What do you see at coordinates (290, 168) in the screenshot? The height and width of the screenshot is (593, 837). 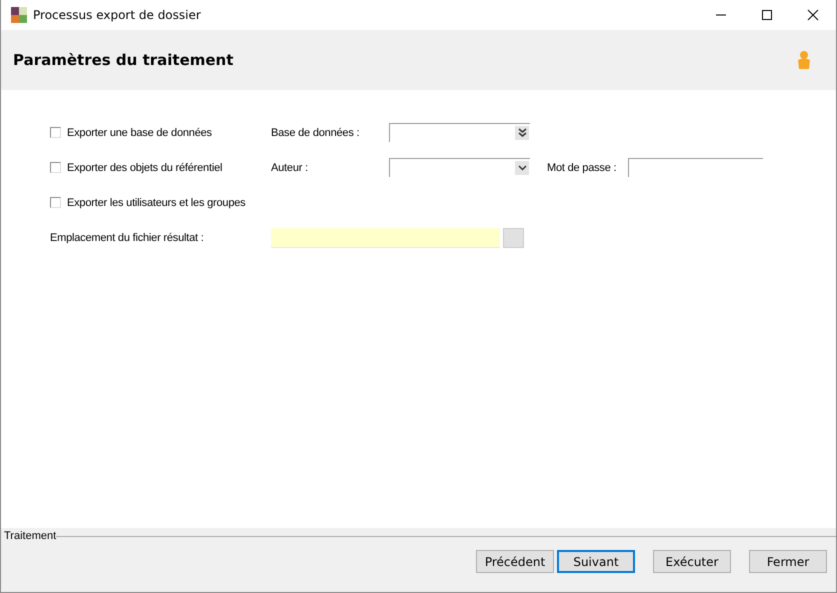 I see `field-label: Auteur :` at bounding box center [290, 168].